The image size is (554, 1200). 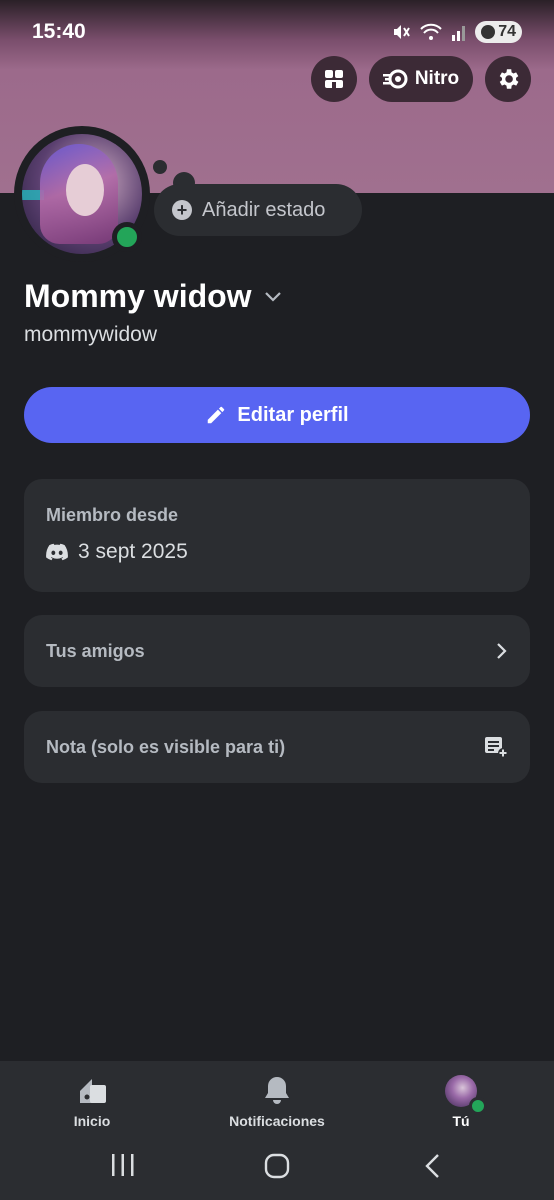 What do you see at coordinates (496, 747) in the screenshot?
I see `note-add-icon` at bounding box center [496, 747].